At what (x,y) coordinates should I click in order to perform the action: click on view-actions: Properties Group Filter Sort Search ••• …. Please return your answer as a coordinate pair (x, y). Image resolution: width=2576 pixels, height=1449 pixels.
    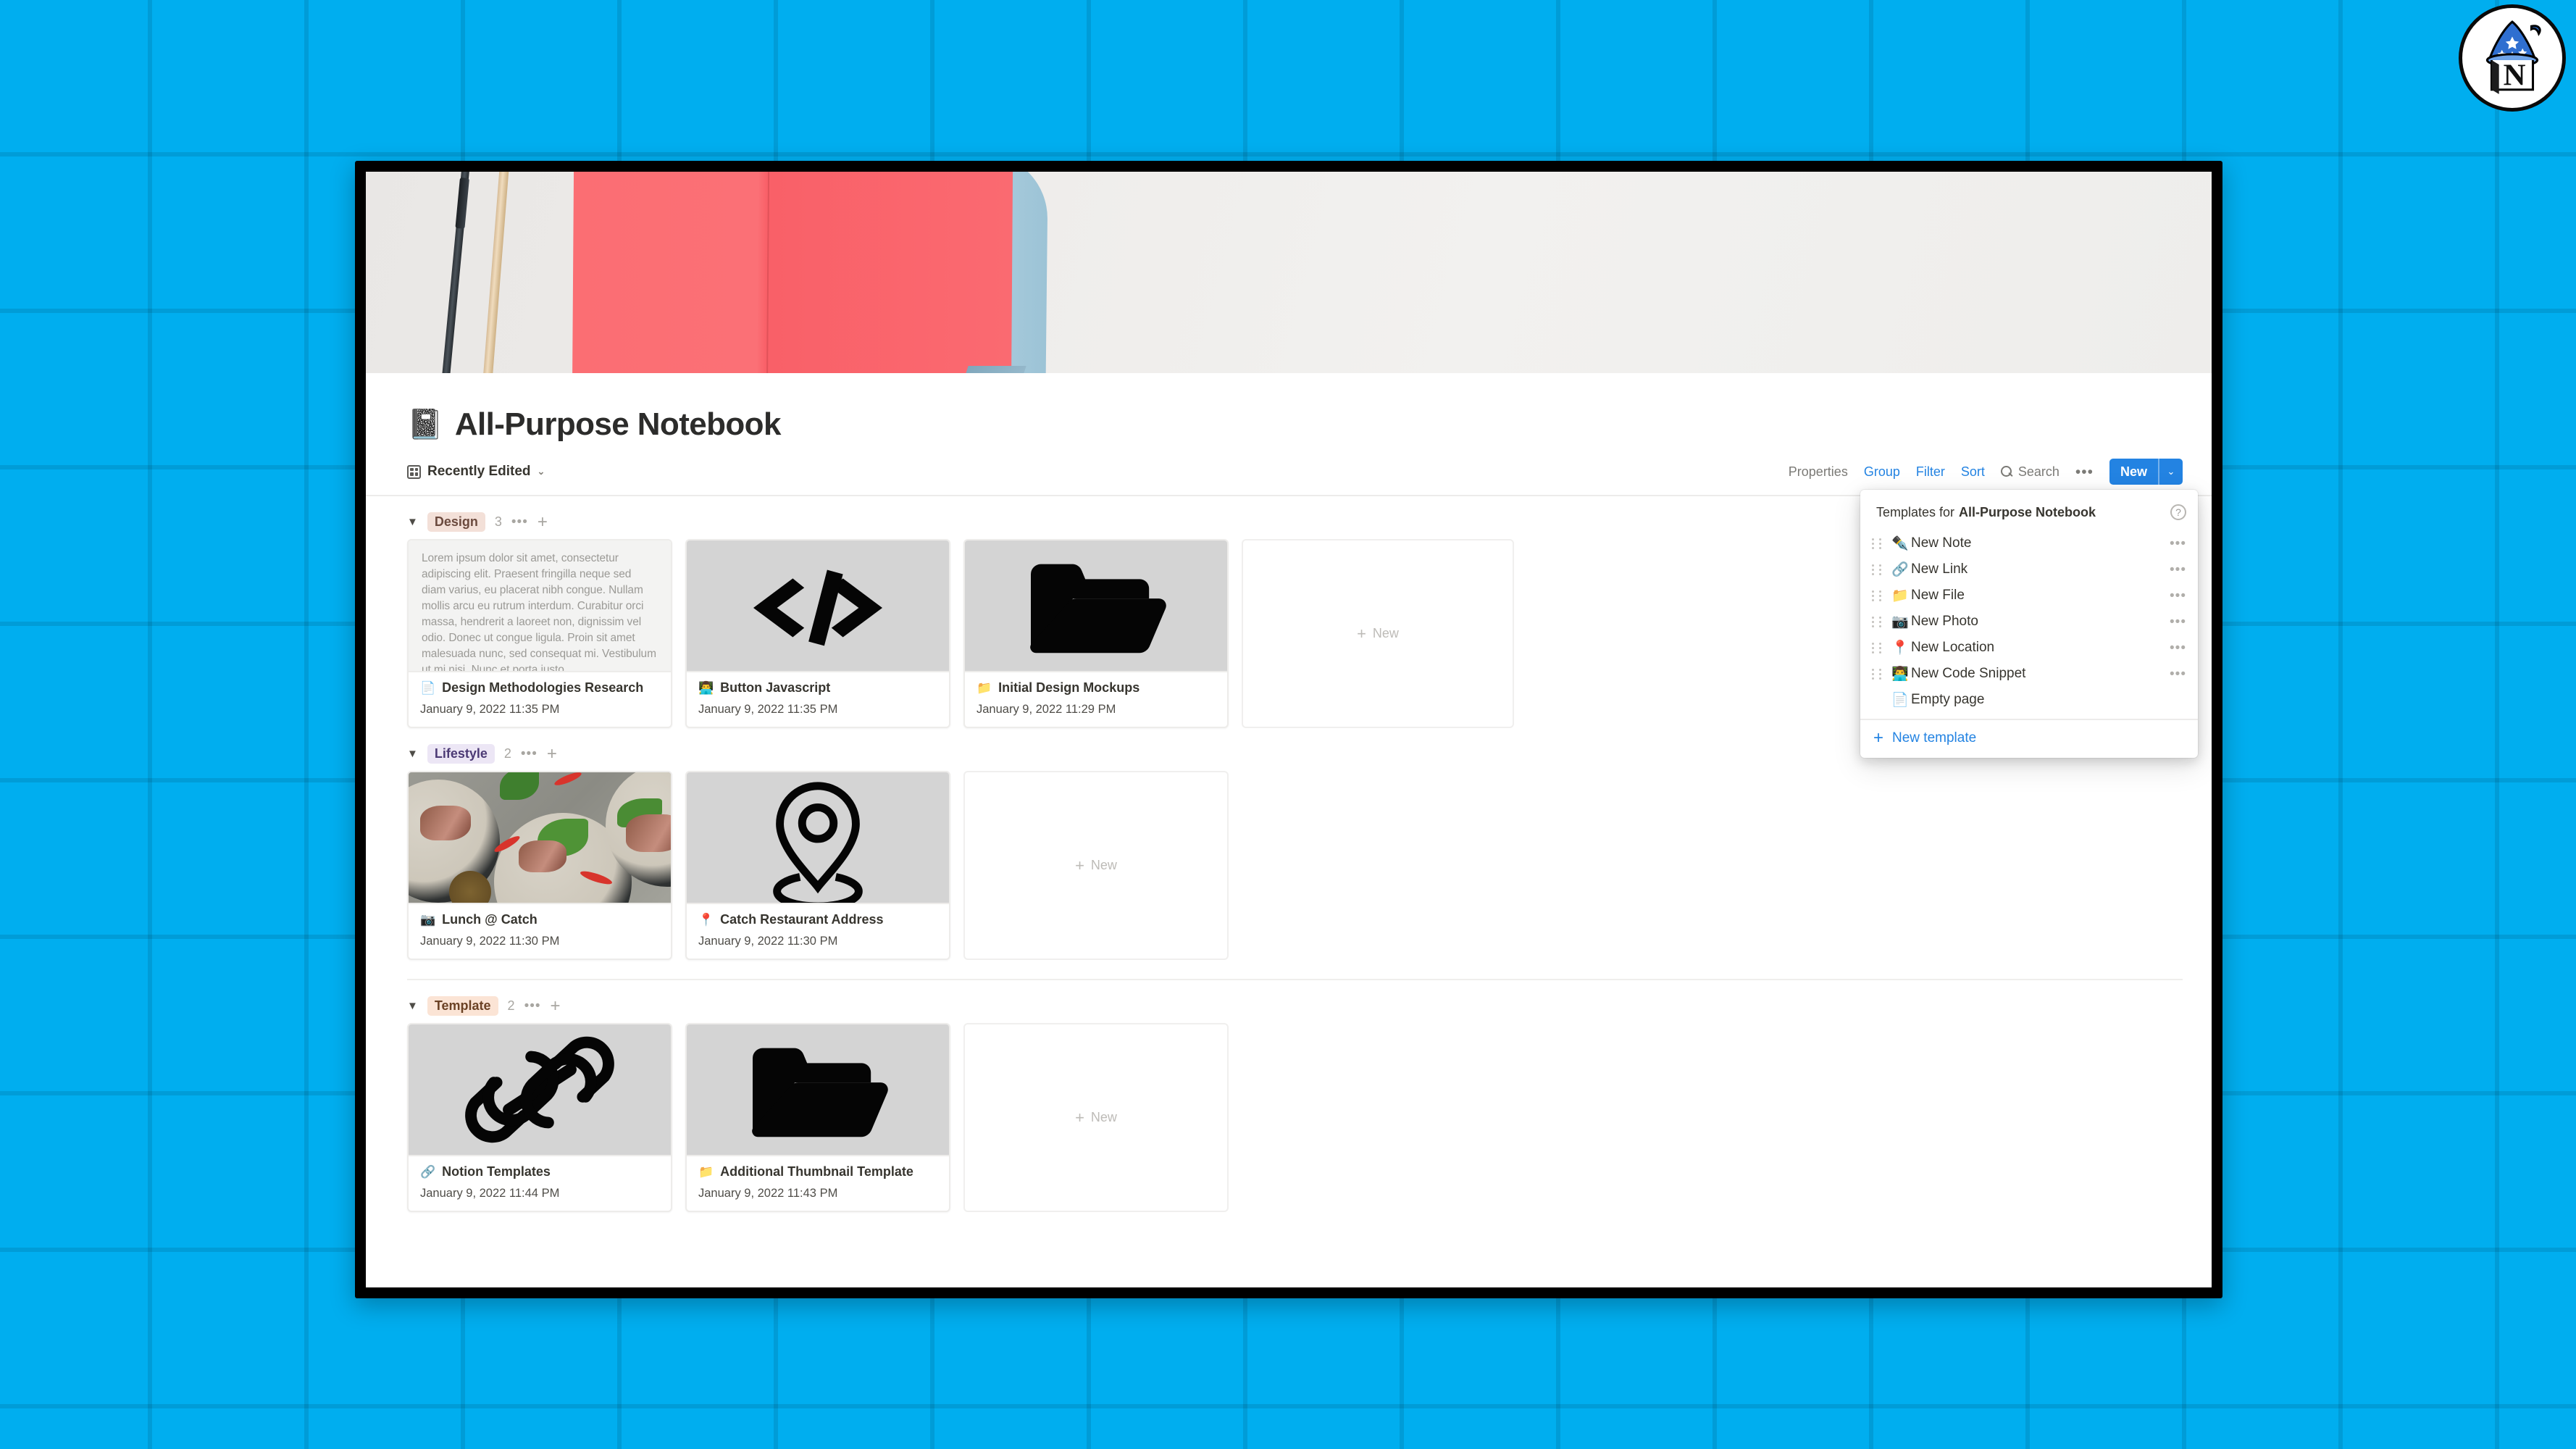
    Looking at the image, I should click on (1986, 472).